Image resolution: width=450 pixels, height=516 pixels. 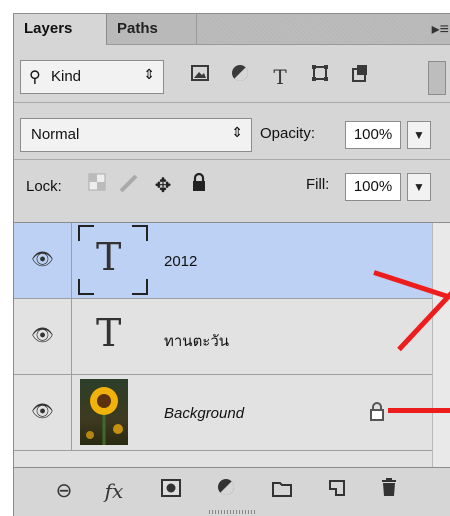 What do you see at coordinates (204, 413) in the screenshot?
I see `layer-name: Background` at bounding box center [204, 413].